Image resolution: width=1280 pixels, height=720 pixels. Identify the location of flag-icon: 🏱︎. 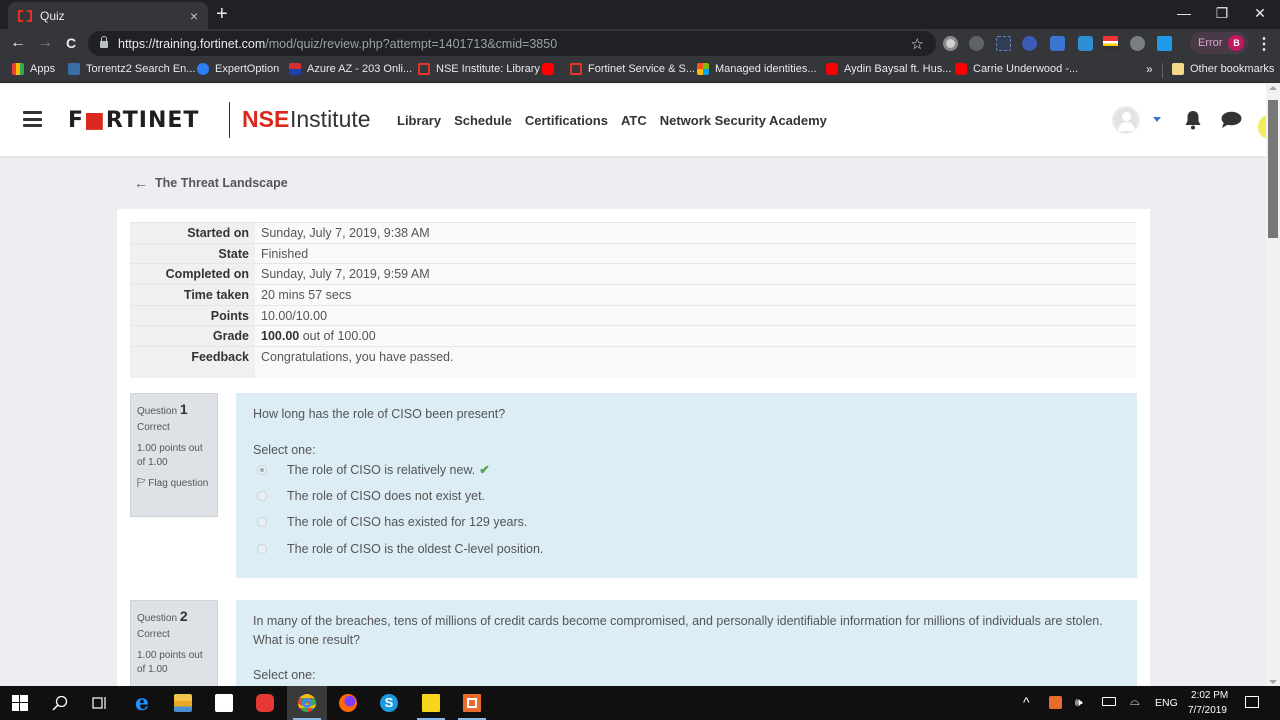
(141, 483).